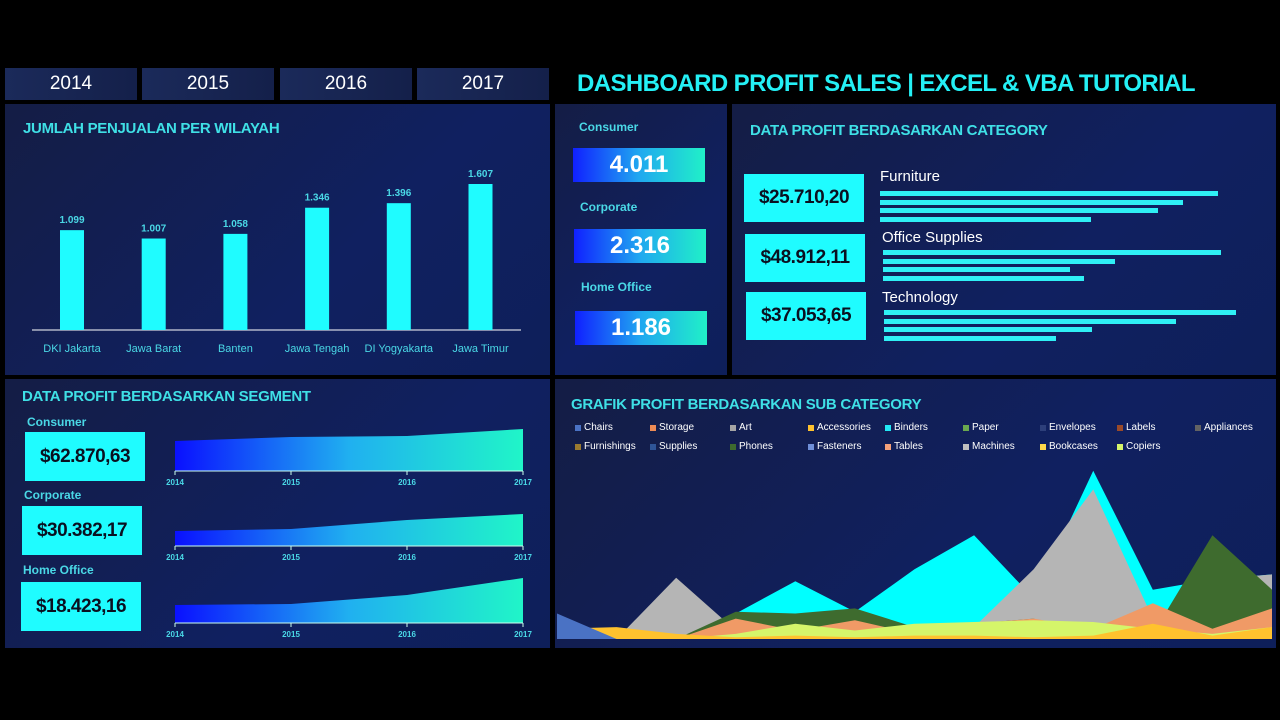 The width and height of the screenshot is (1280, 720). I want to click on data-label: 1.396, so click(398, 193).